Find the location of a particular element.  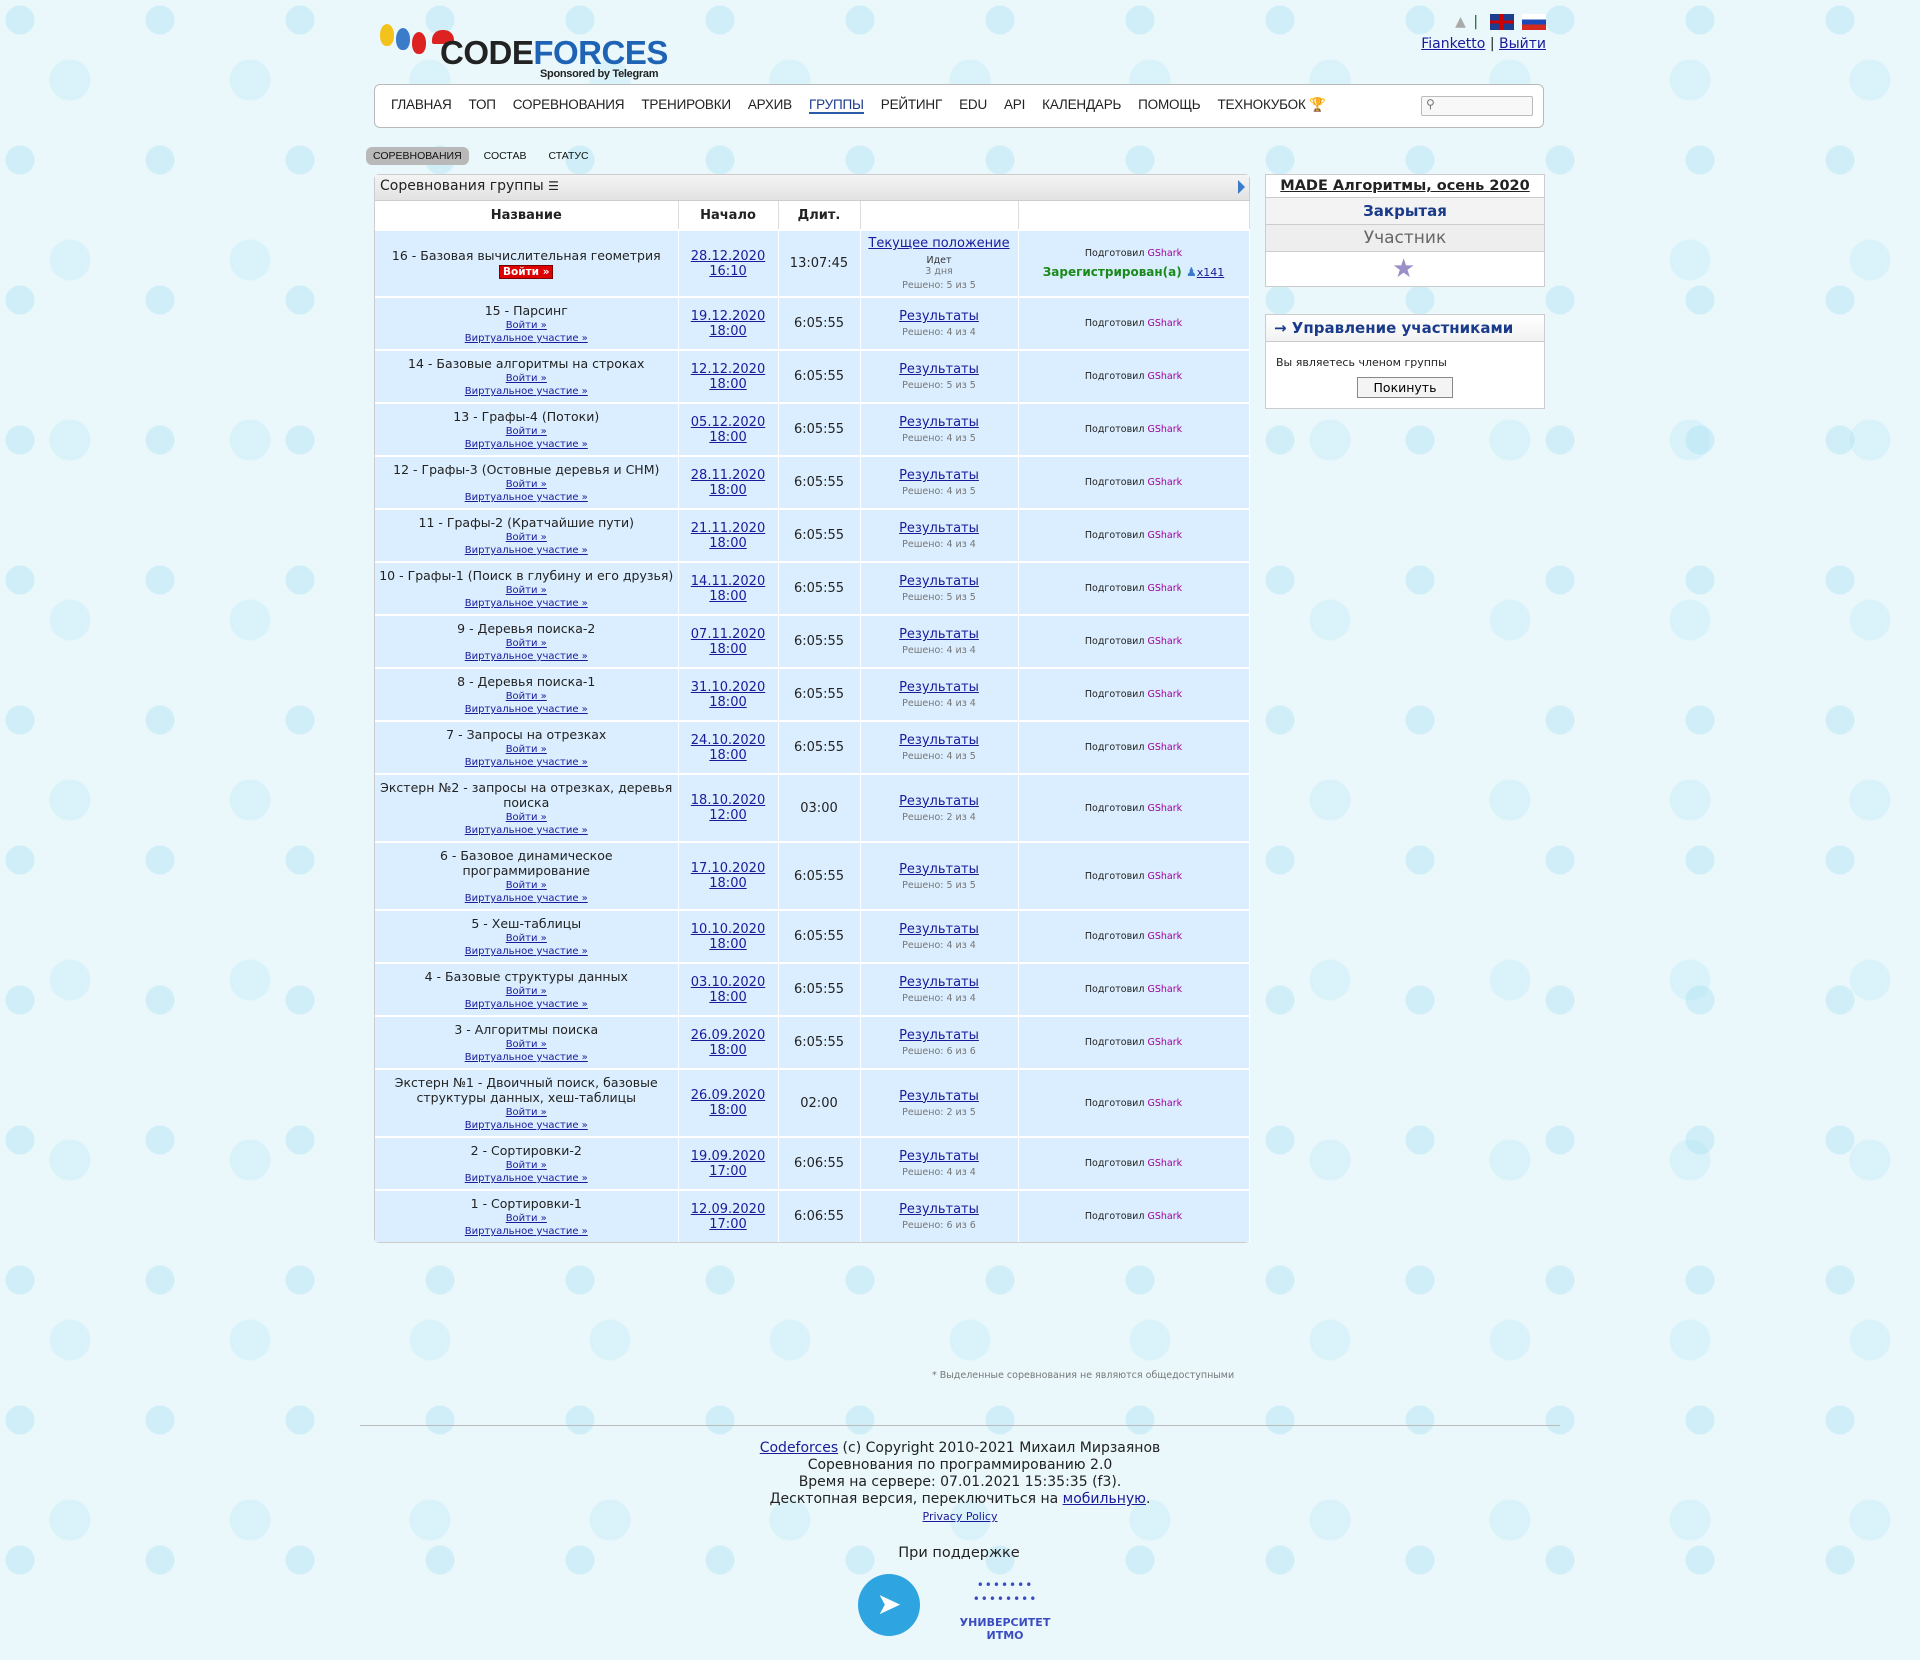

start-date-link: 14.11.2020 18:00 is located at coordinates (728, 589).